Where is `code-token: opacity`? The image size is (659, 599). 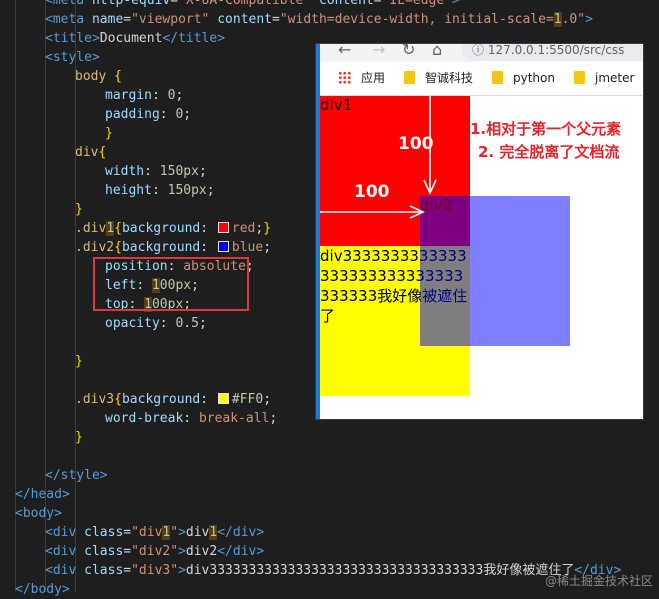
code-token: opacity is located at coordinates (132, 323).